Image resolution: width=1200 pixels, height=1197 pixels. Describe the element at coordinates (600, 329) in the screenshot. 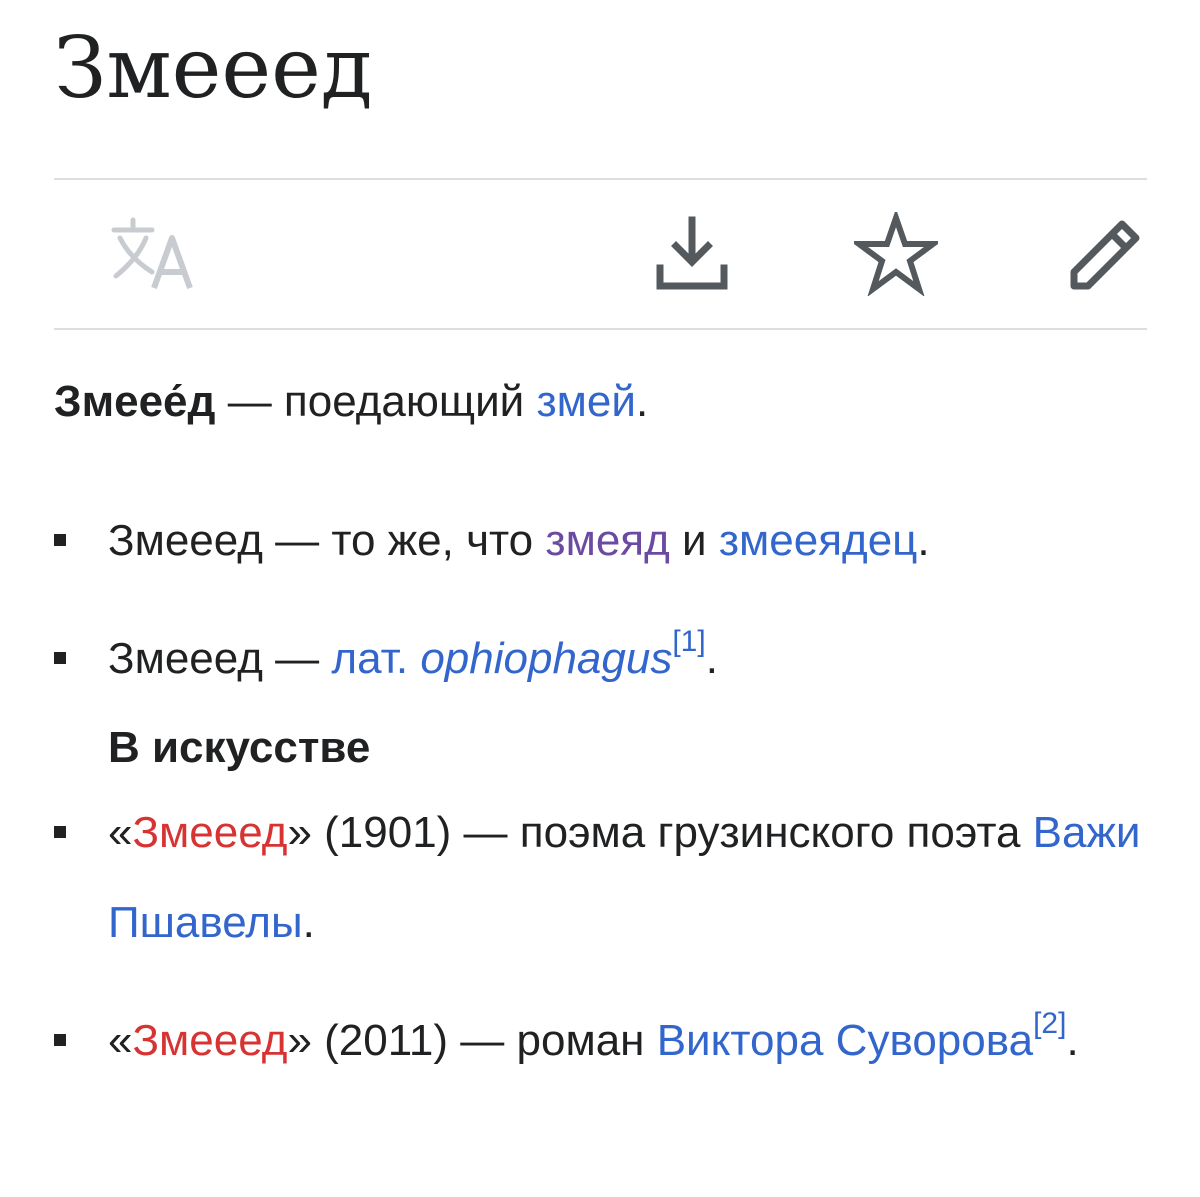

I see `divider-bottom` at that location.